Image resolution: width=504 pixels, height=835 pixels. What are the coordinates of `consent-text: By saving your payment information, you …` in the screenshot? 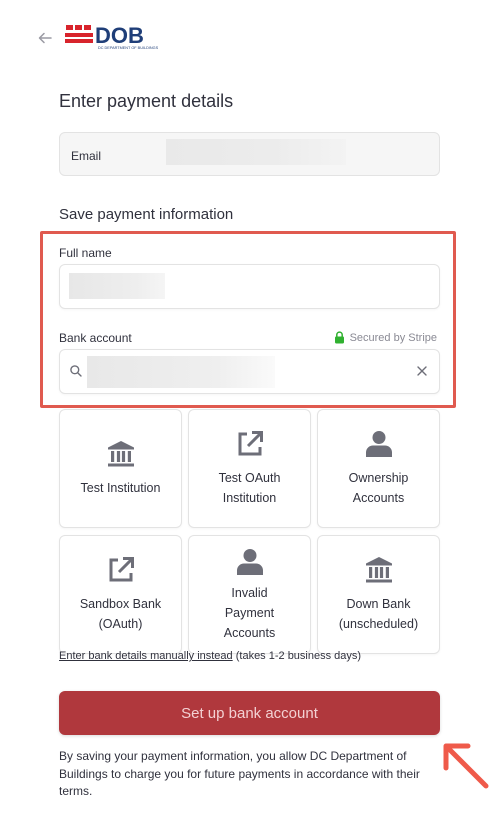 It's located at (239, 773).